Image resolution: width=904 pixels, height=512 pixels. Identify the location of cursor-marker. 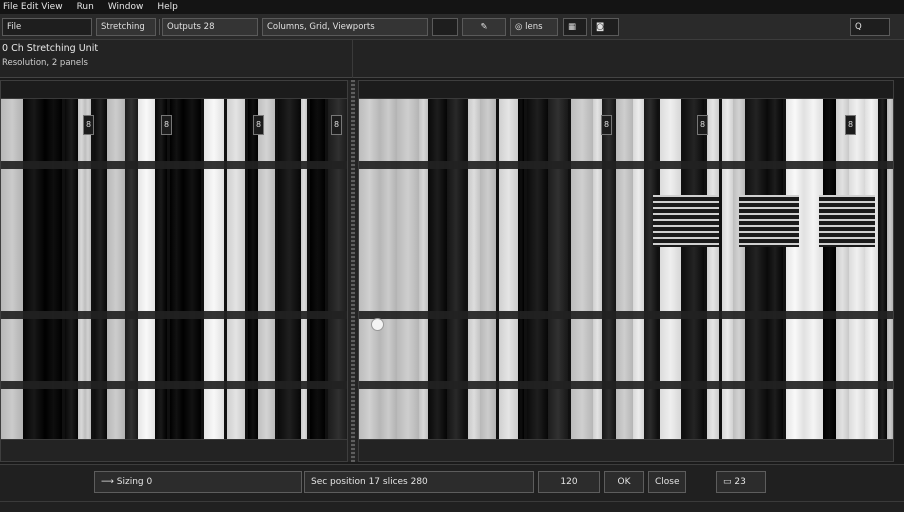
(377, 324).